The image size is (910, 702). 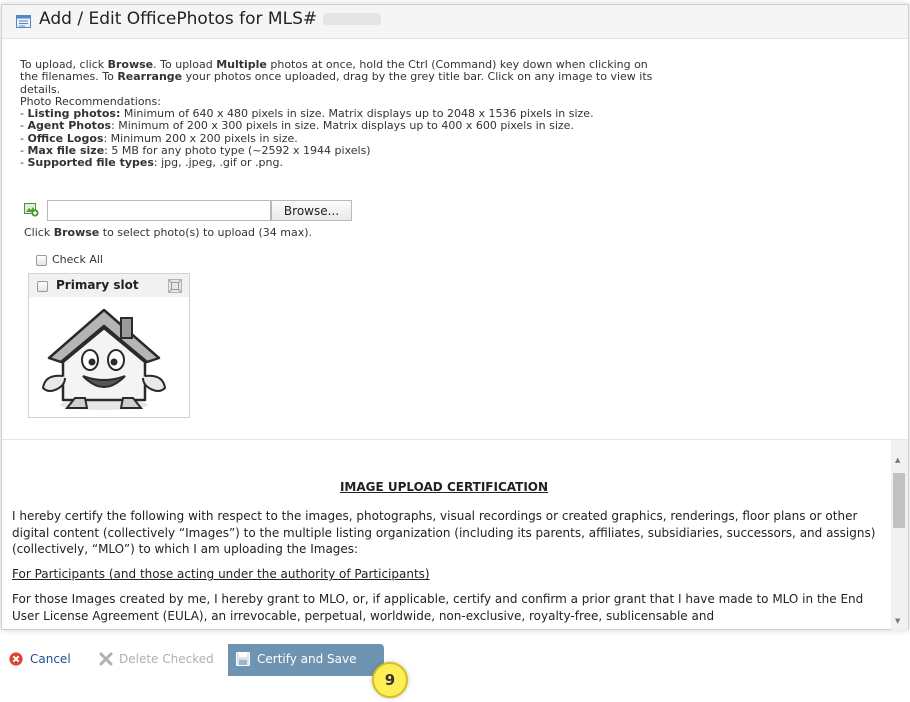 What do you see at coordinates (90, 163) in the screenshot?
I see `rec-label: Supported file types` at bounding box center [90, 163].